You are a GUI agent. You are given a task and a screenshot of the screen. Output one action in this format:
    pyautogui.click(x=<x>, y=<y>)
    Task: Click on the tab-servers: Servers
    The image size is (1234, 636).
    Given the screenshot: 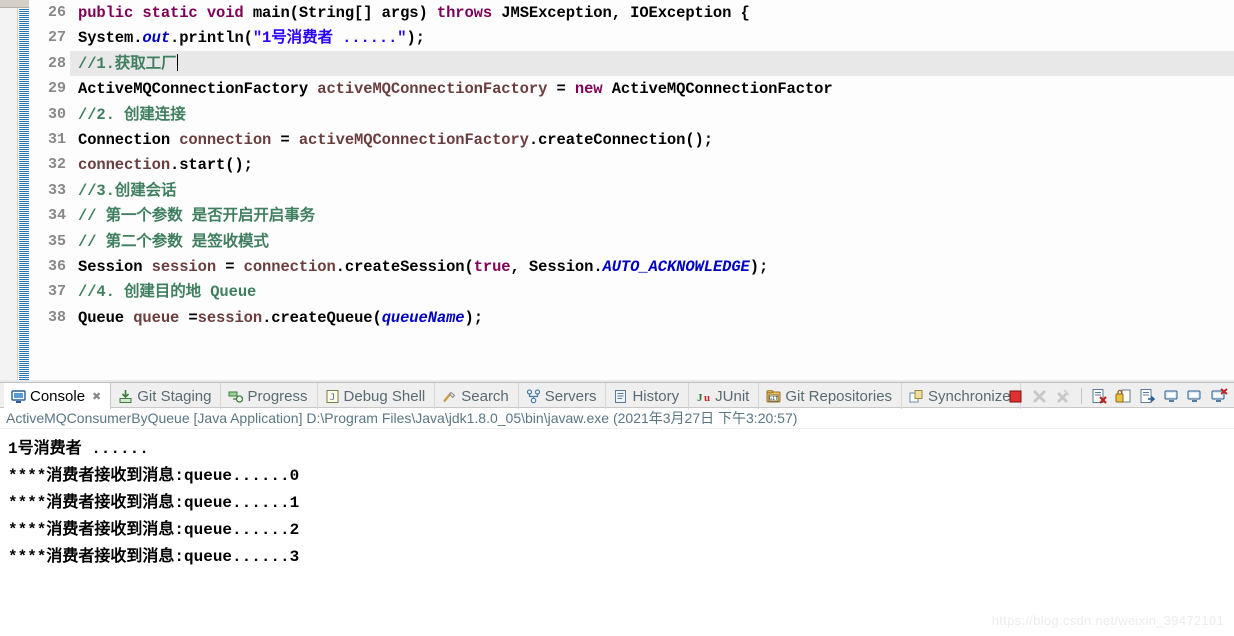 What is the action you would take?
    pyautogui.click(x=563, y=396)
    